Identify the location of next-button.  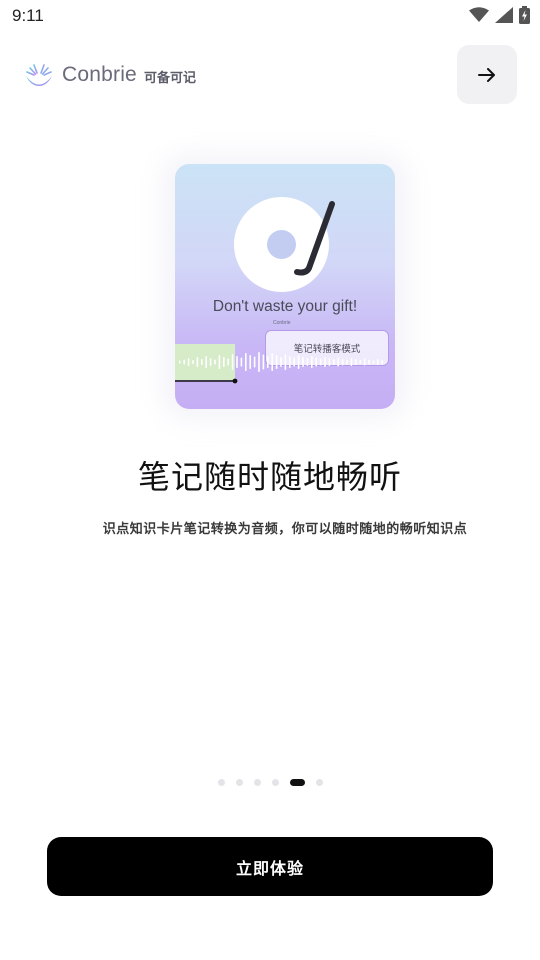
(487, 74).